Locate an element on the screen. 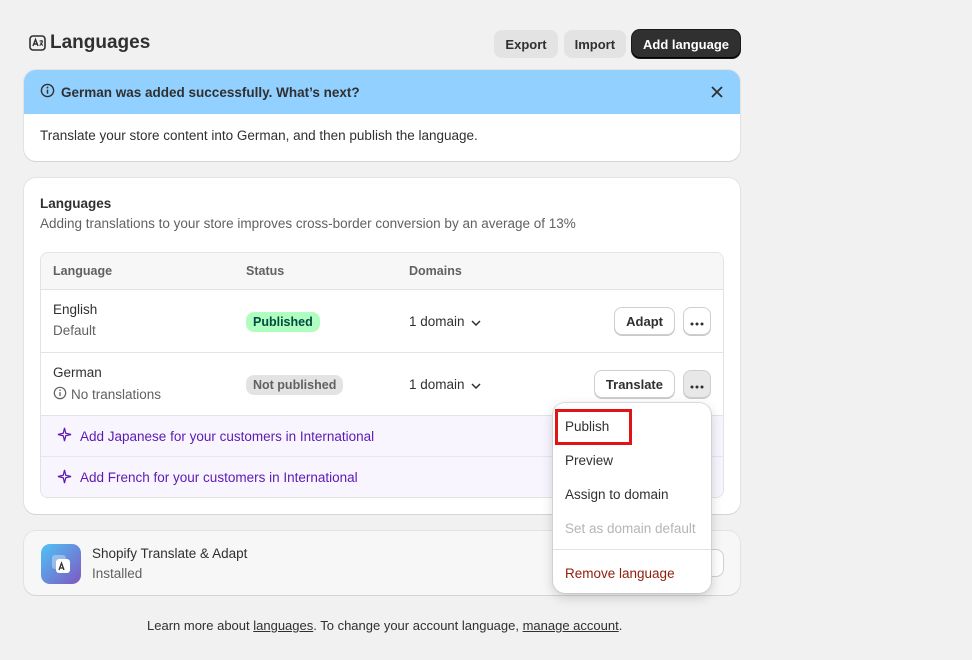  language-icon is located at coordinates (37, 43).